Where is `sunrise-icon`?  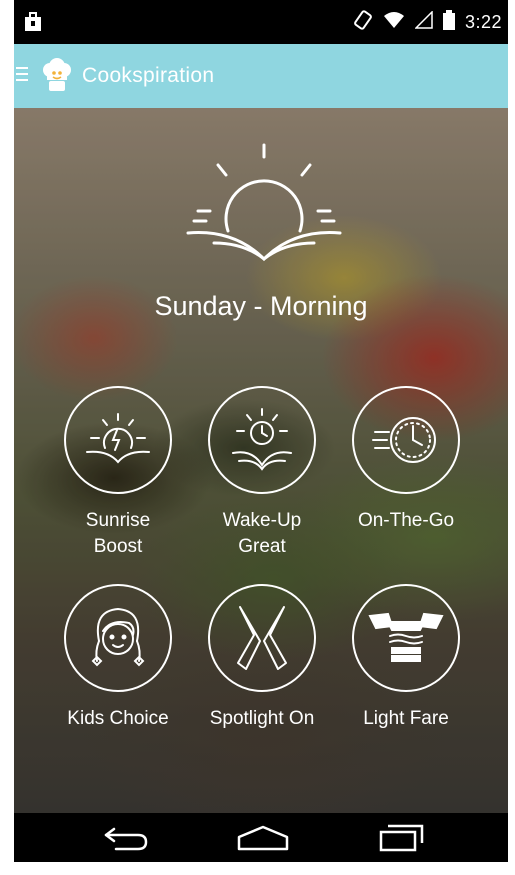
sunrise-icon is located at coordinates (264, 208).